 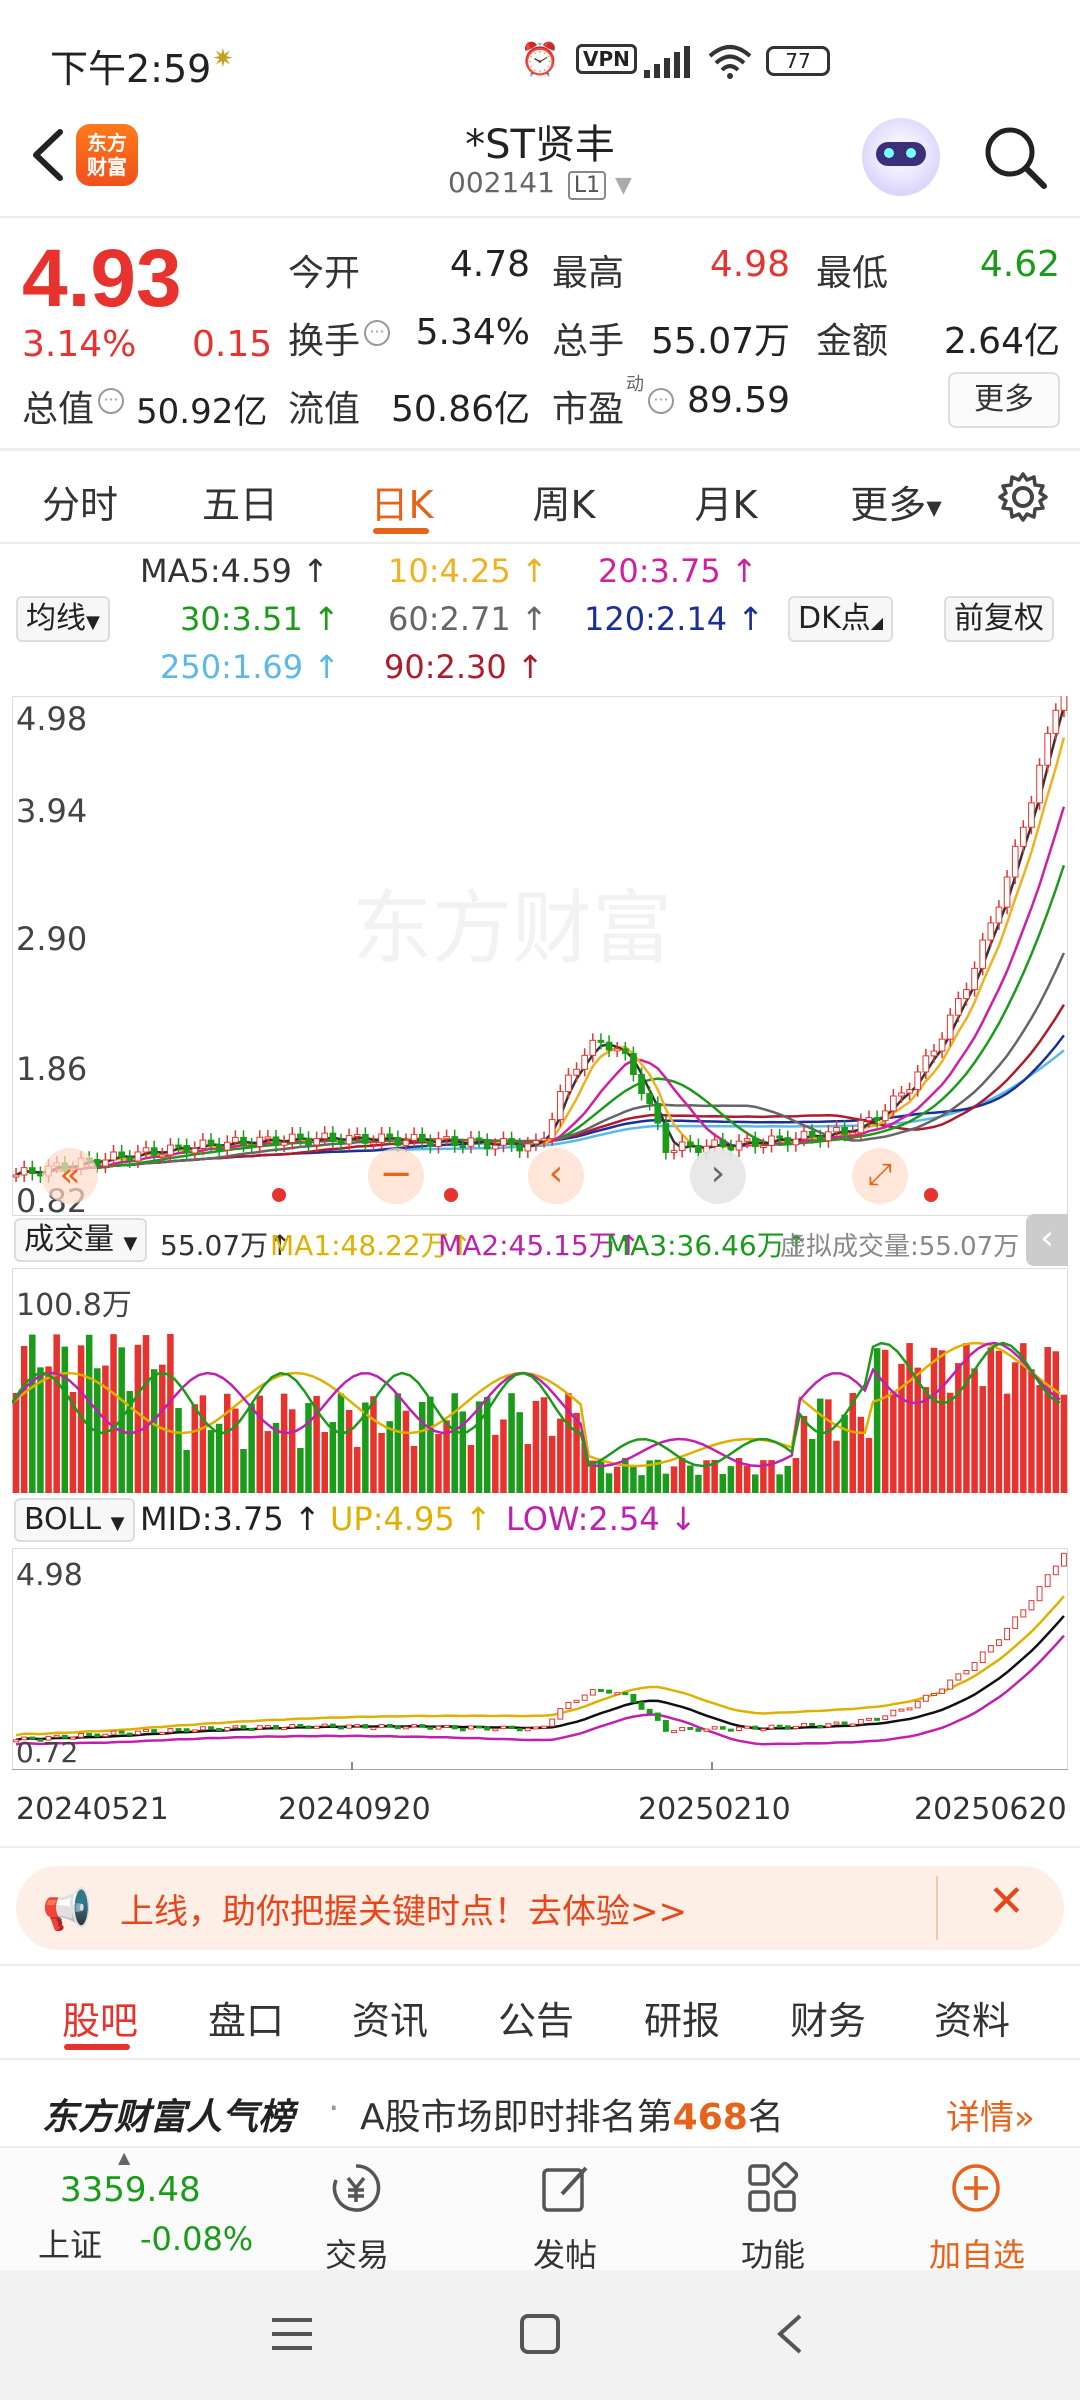 I want to click on chevron-down-icon: ▼, so click(x=623, y=185).